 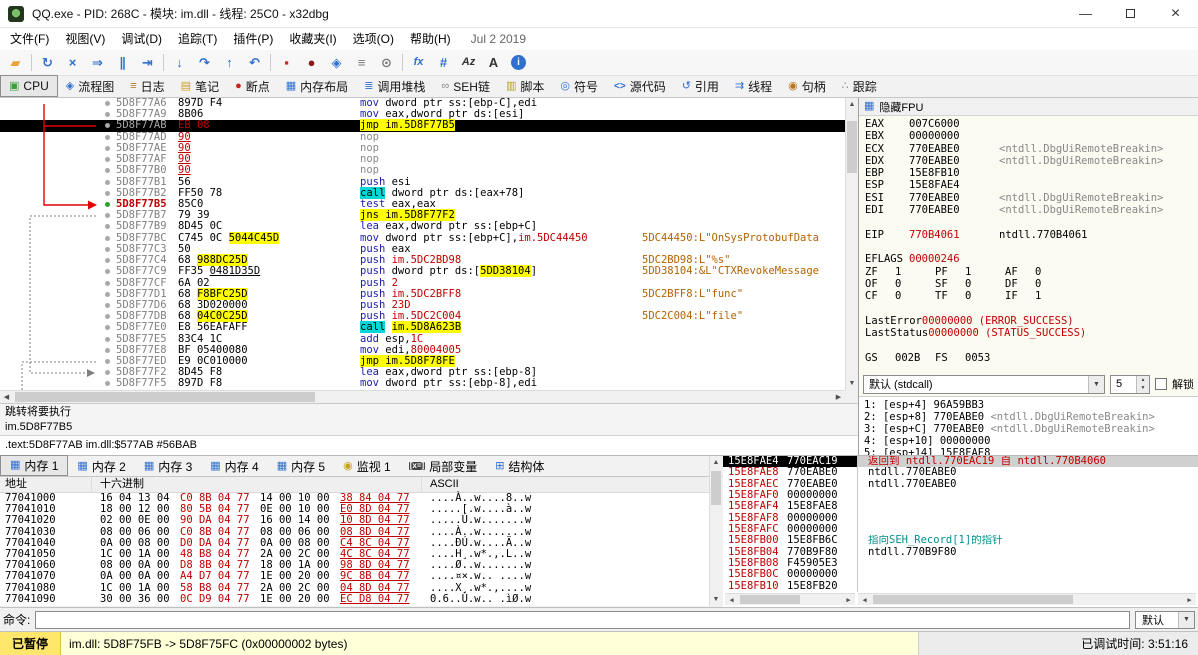 I want to click on flags-row: ZF 1 PF 1 AF 0, so click(x=1028, y=272).